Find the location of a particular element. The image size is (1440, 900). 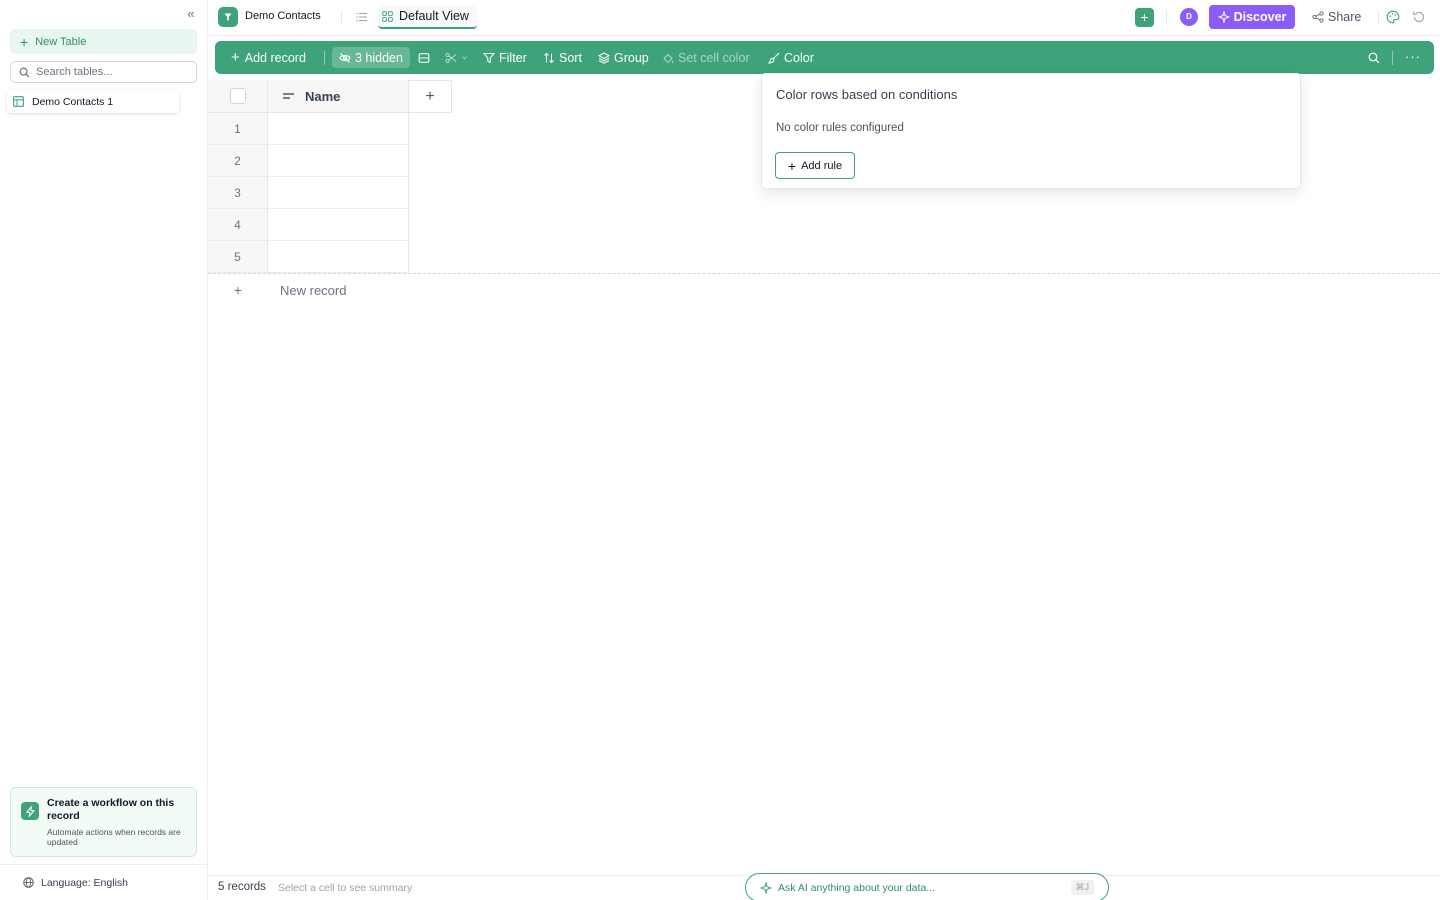

new-record-label: New record is located at coordinates (313, 290).